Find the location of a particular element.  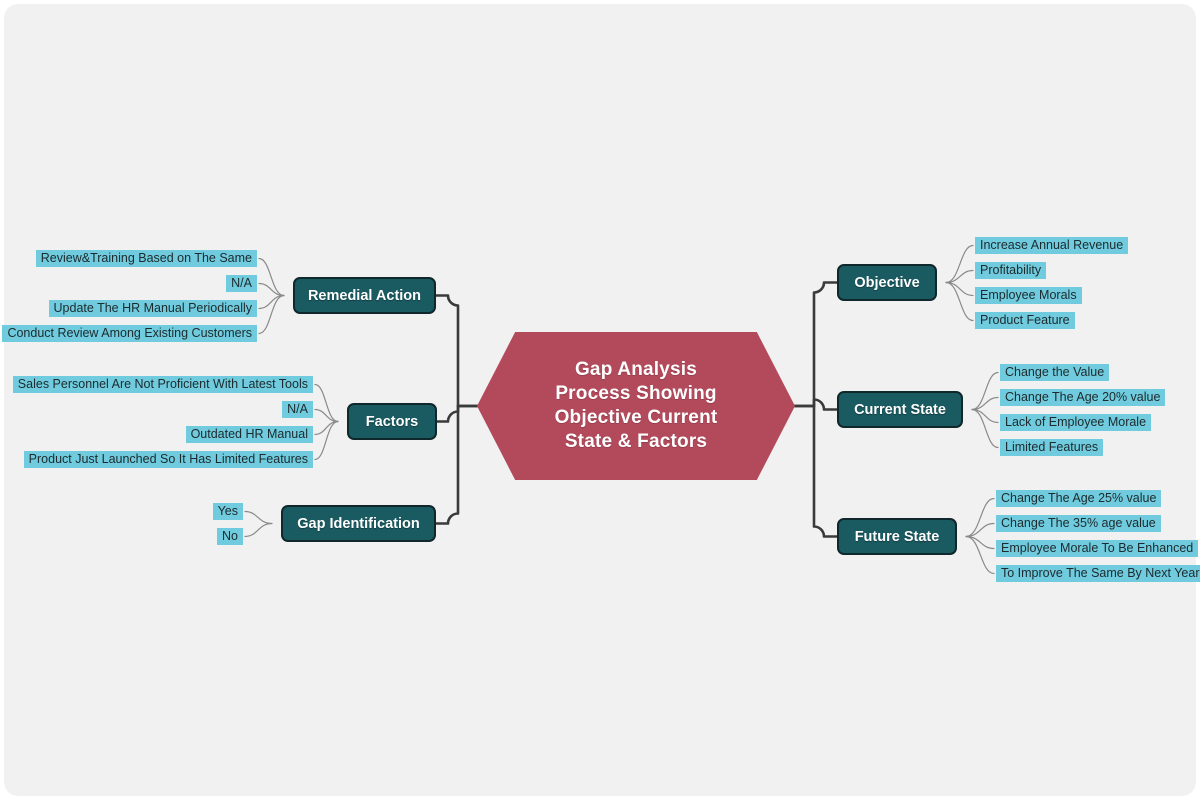

leaf-objective-4-label: Product Feature is located at coordinates (1025, 320).